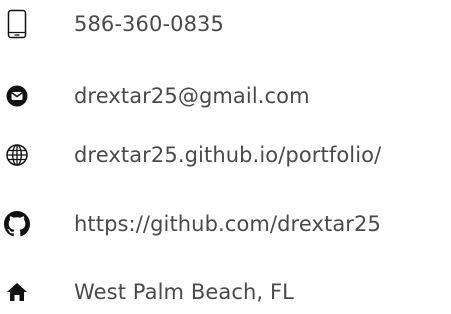  What do you see at coordinates (17, 96) in the screenshot?
I see `email-icon` at bounding box center [17, 96].